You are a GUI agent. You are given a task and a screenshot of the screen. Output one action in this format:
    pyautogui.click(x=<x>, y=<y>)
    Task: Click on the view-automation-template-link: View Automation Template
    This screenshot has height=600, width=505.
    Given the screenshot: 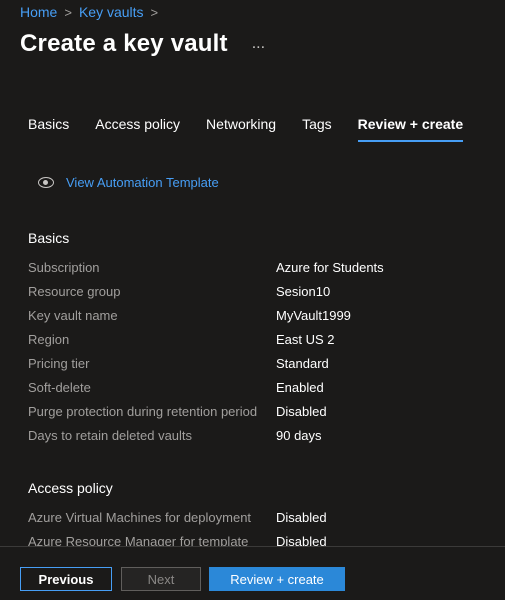 What is the action you would take?
    pyautogui.click(x=128, y=182)
    